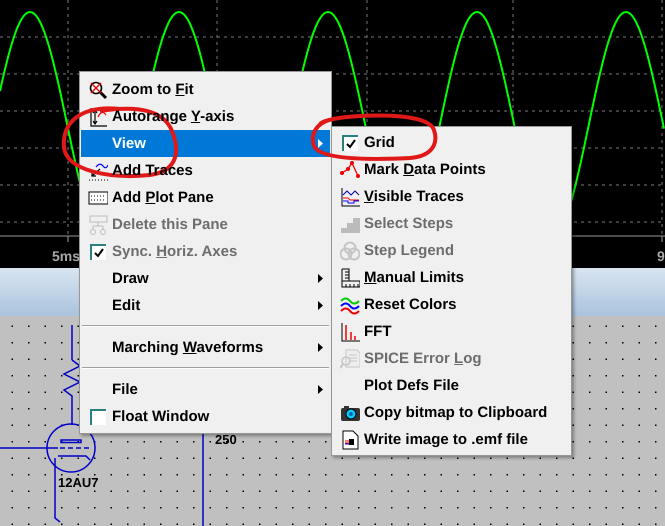 This screenshot has width=665, height=526. What do you see at coordinates (350, 196) in the screenshot?
I see `line-chart-icon` at bounding box center [350, 196].